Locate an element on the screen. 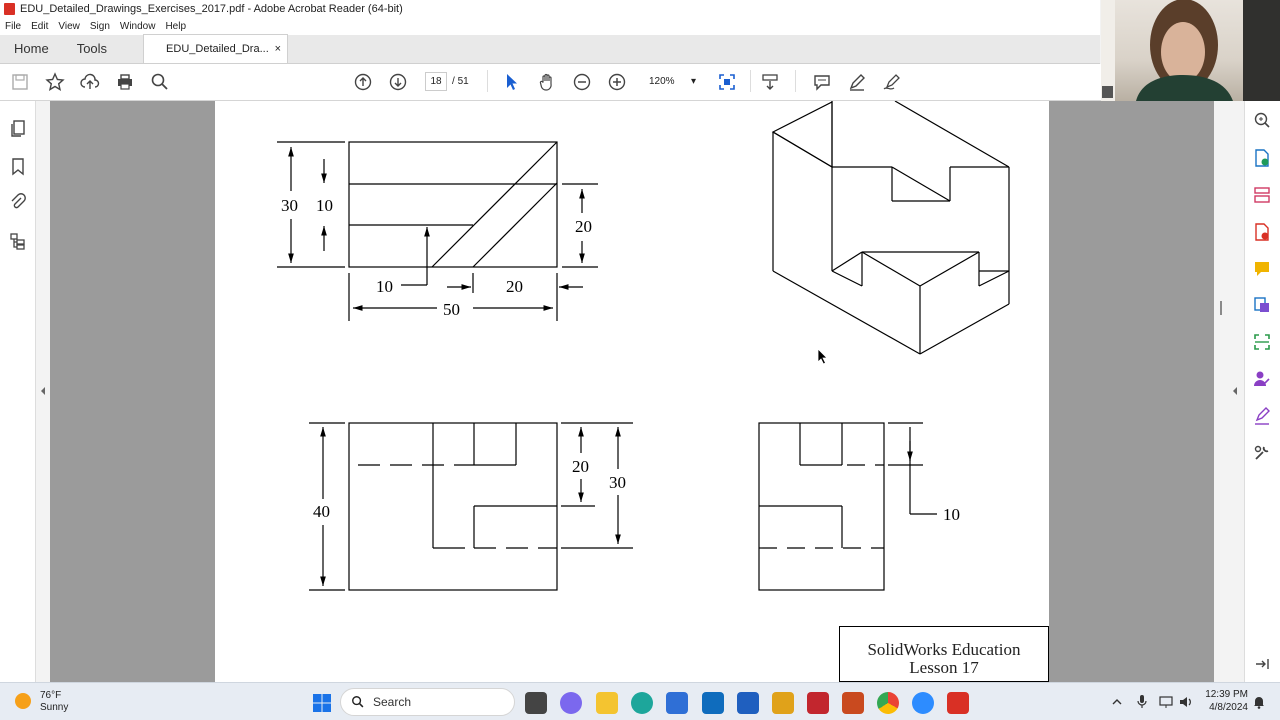 Image resolution: width=1280 pixels, height=720 pixels. volume-icon is located at coordinates (1186, 702).